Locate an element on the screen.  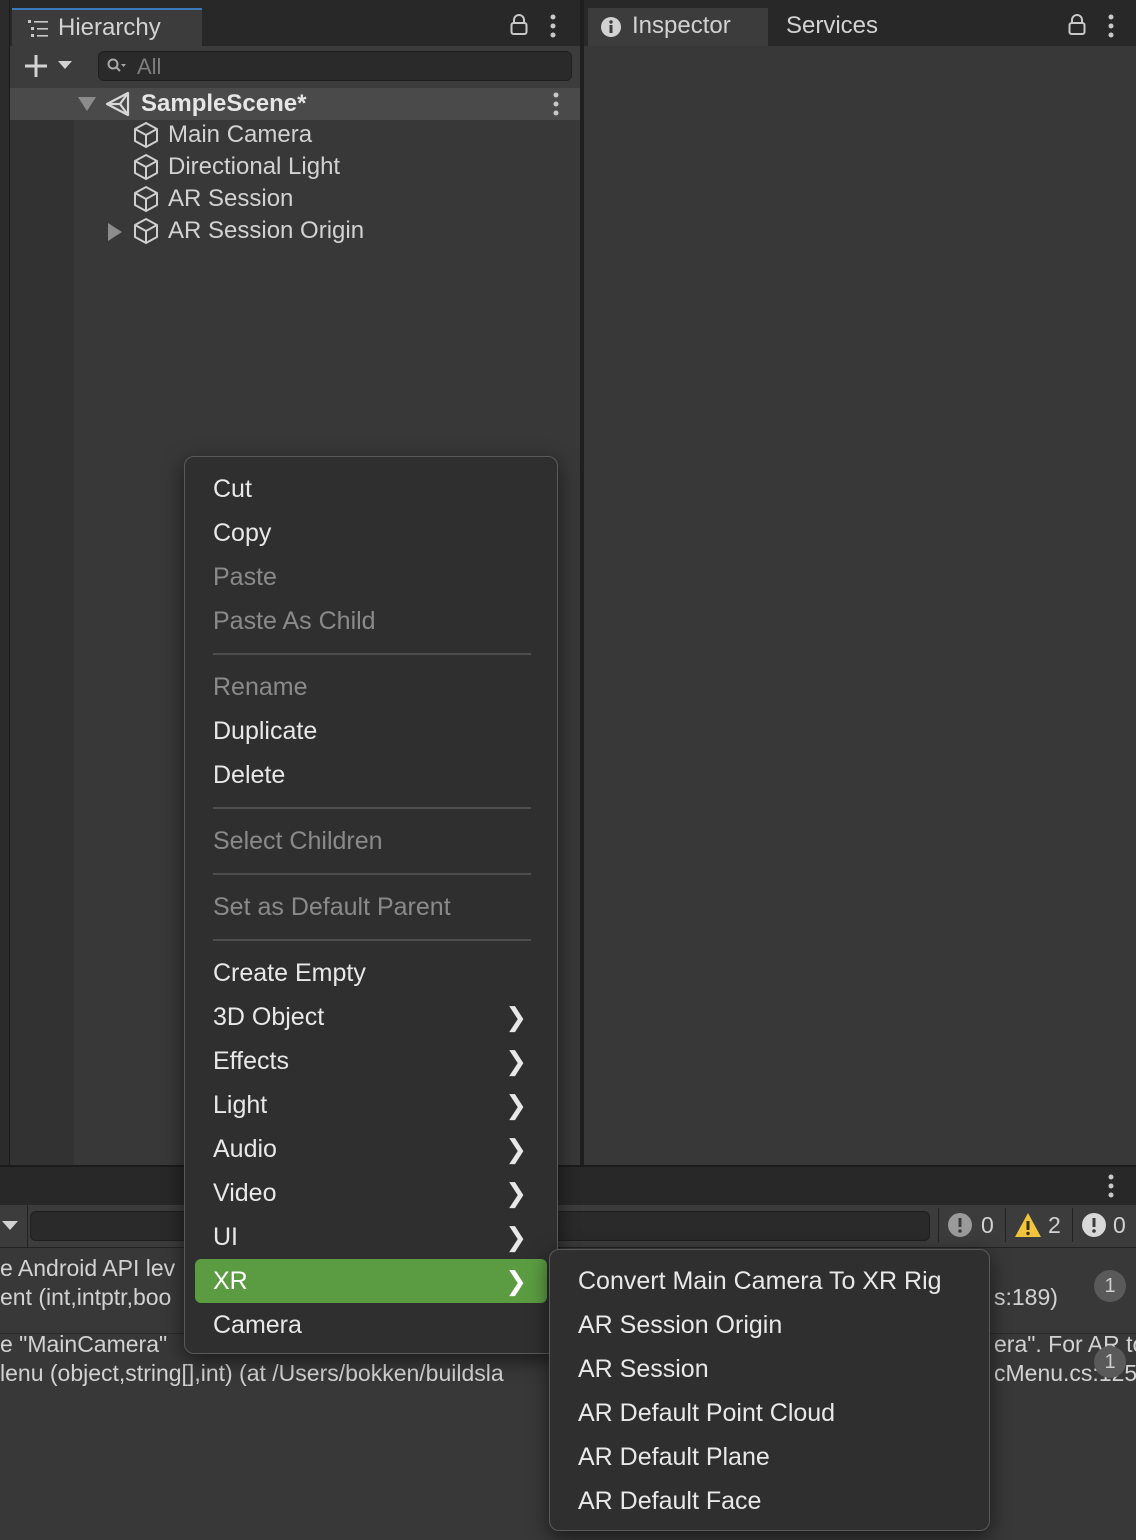
submenu-item-ar-session-origin: AR Session Origin is located at coordinates (770, 1325).